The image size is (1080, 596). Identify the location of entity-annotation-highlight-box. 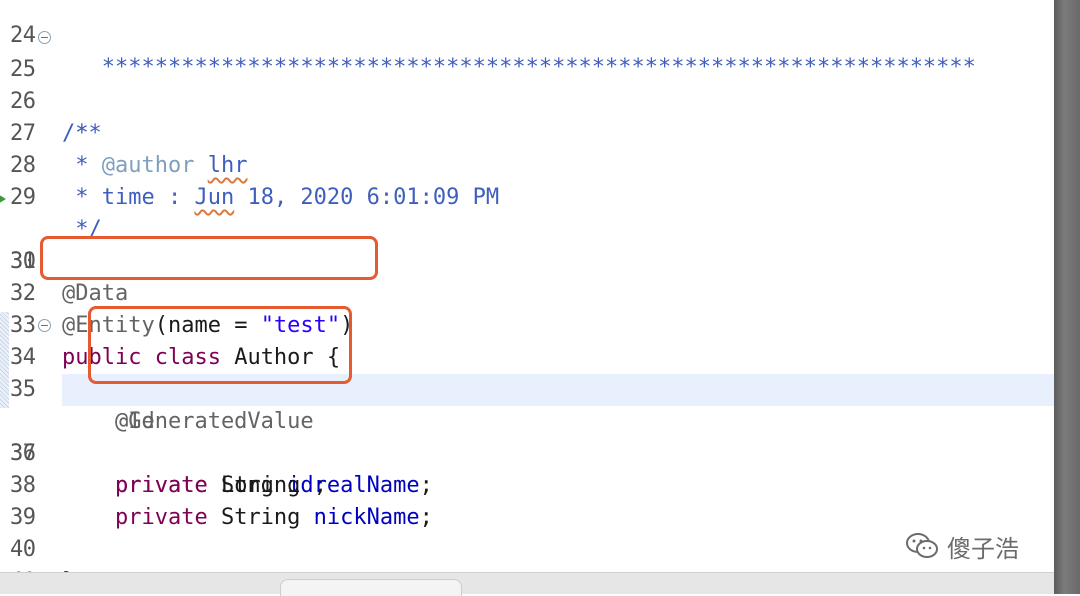
(209, 258).